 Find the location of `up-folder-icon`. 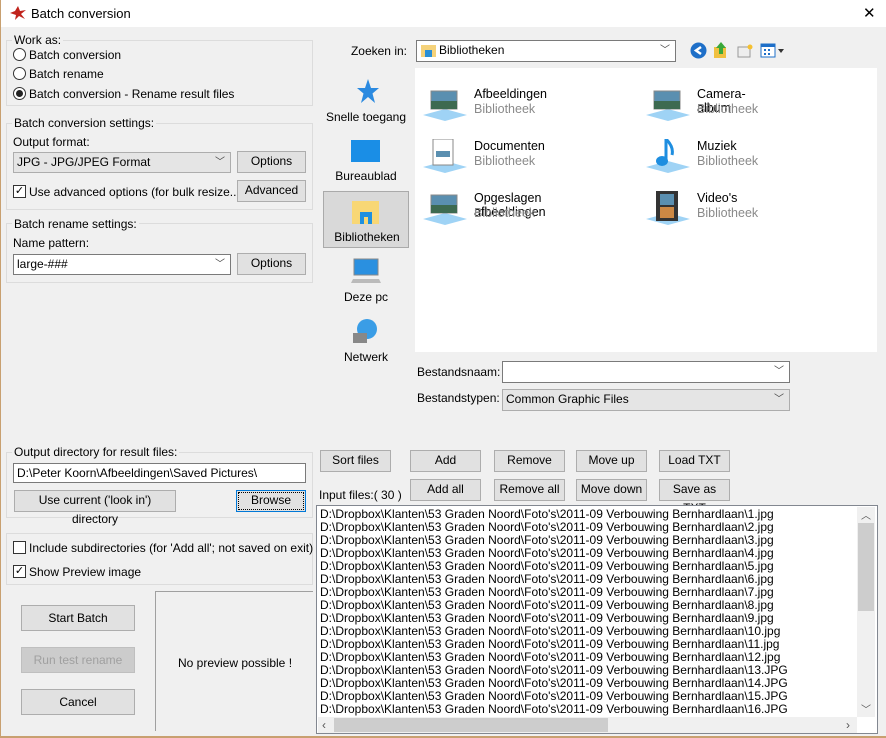

up-folder-icon is located at coordinates (721, 50).